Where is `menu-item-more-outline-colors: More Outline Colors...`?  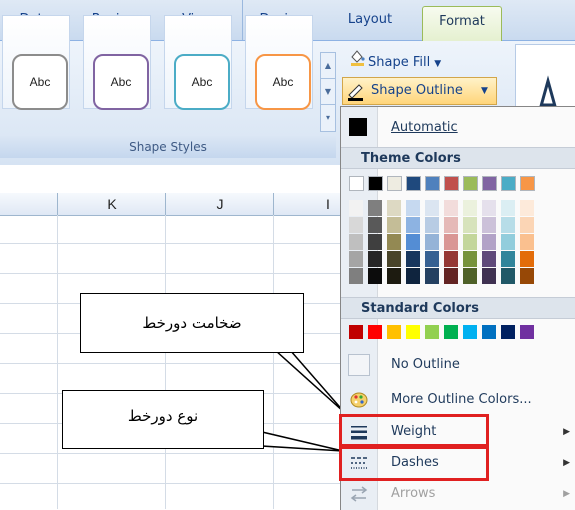 menu-item-more-outline-colors: More Outline Colors... is located at coordinates (458, 400).